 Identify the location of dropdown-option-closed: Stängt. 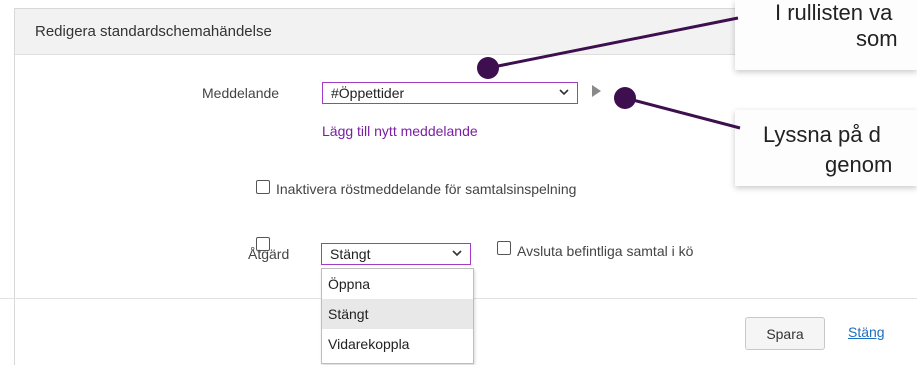
(397, 314).